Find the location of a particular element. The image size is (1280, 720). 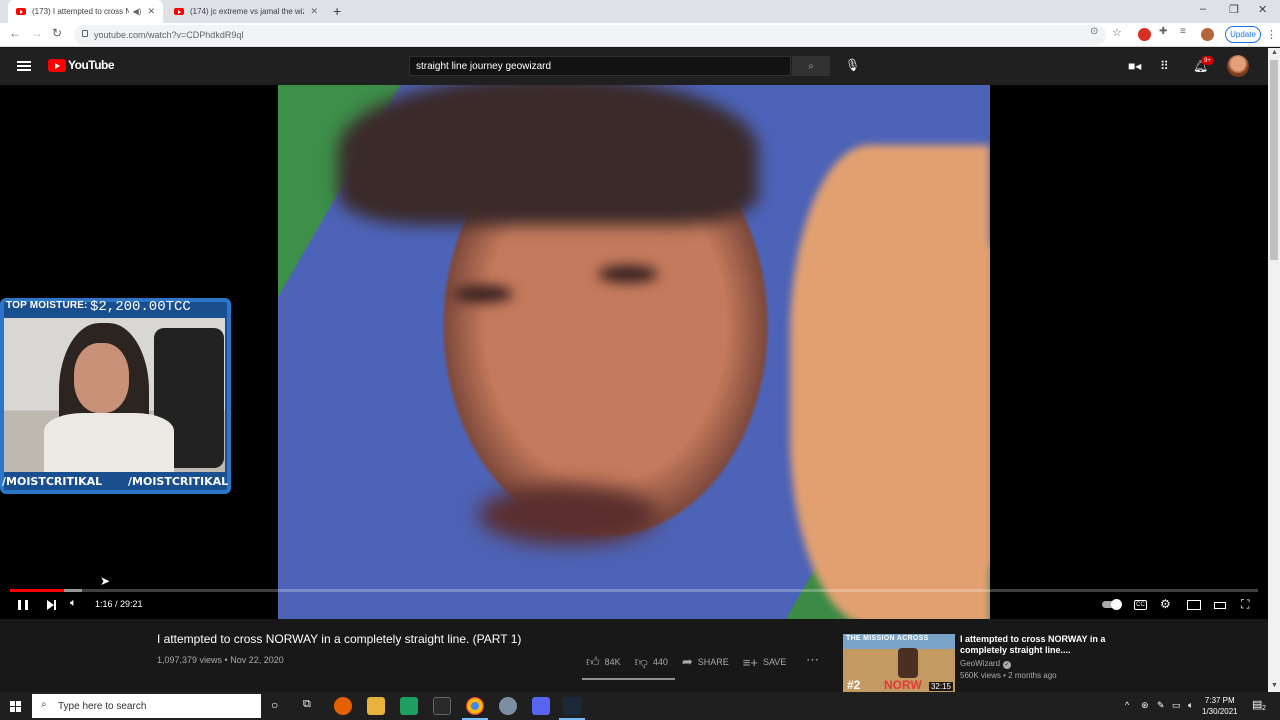

share-button: ➦ SHARE is located at coordinates (705, 662).